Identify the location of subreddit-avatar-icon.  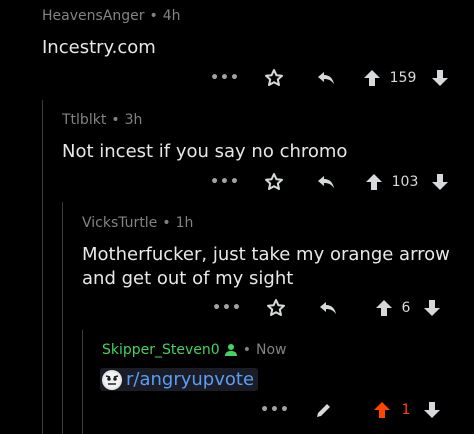
(112, 379).